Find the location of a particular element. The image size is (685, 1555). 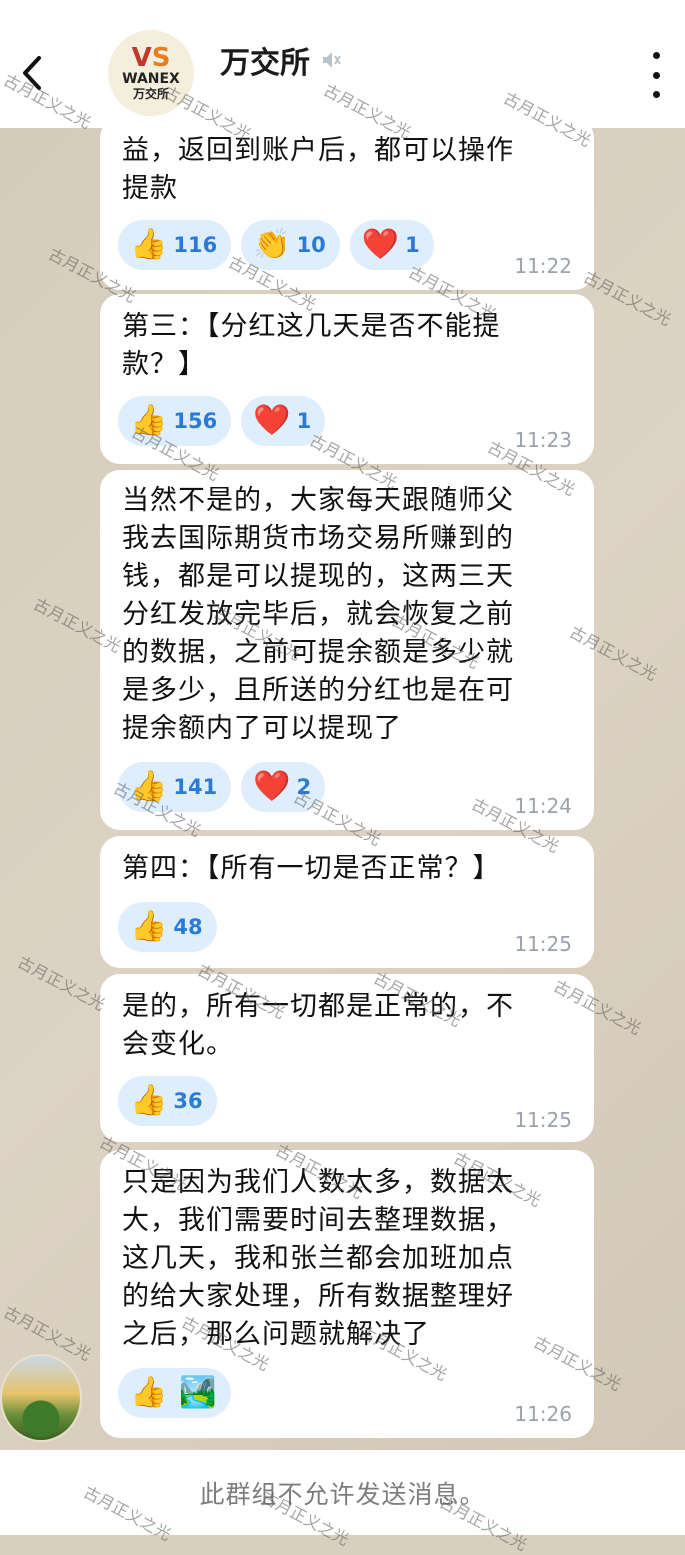

reaction-row: 👍 141 ❤️ 2 is located at coordinates (222, 787).